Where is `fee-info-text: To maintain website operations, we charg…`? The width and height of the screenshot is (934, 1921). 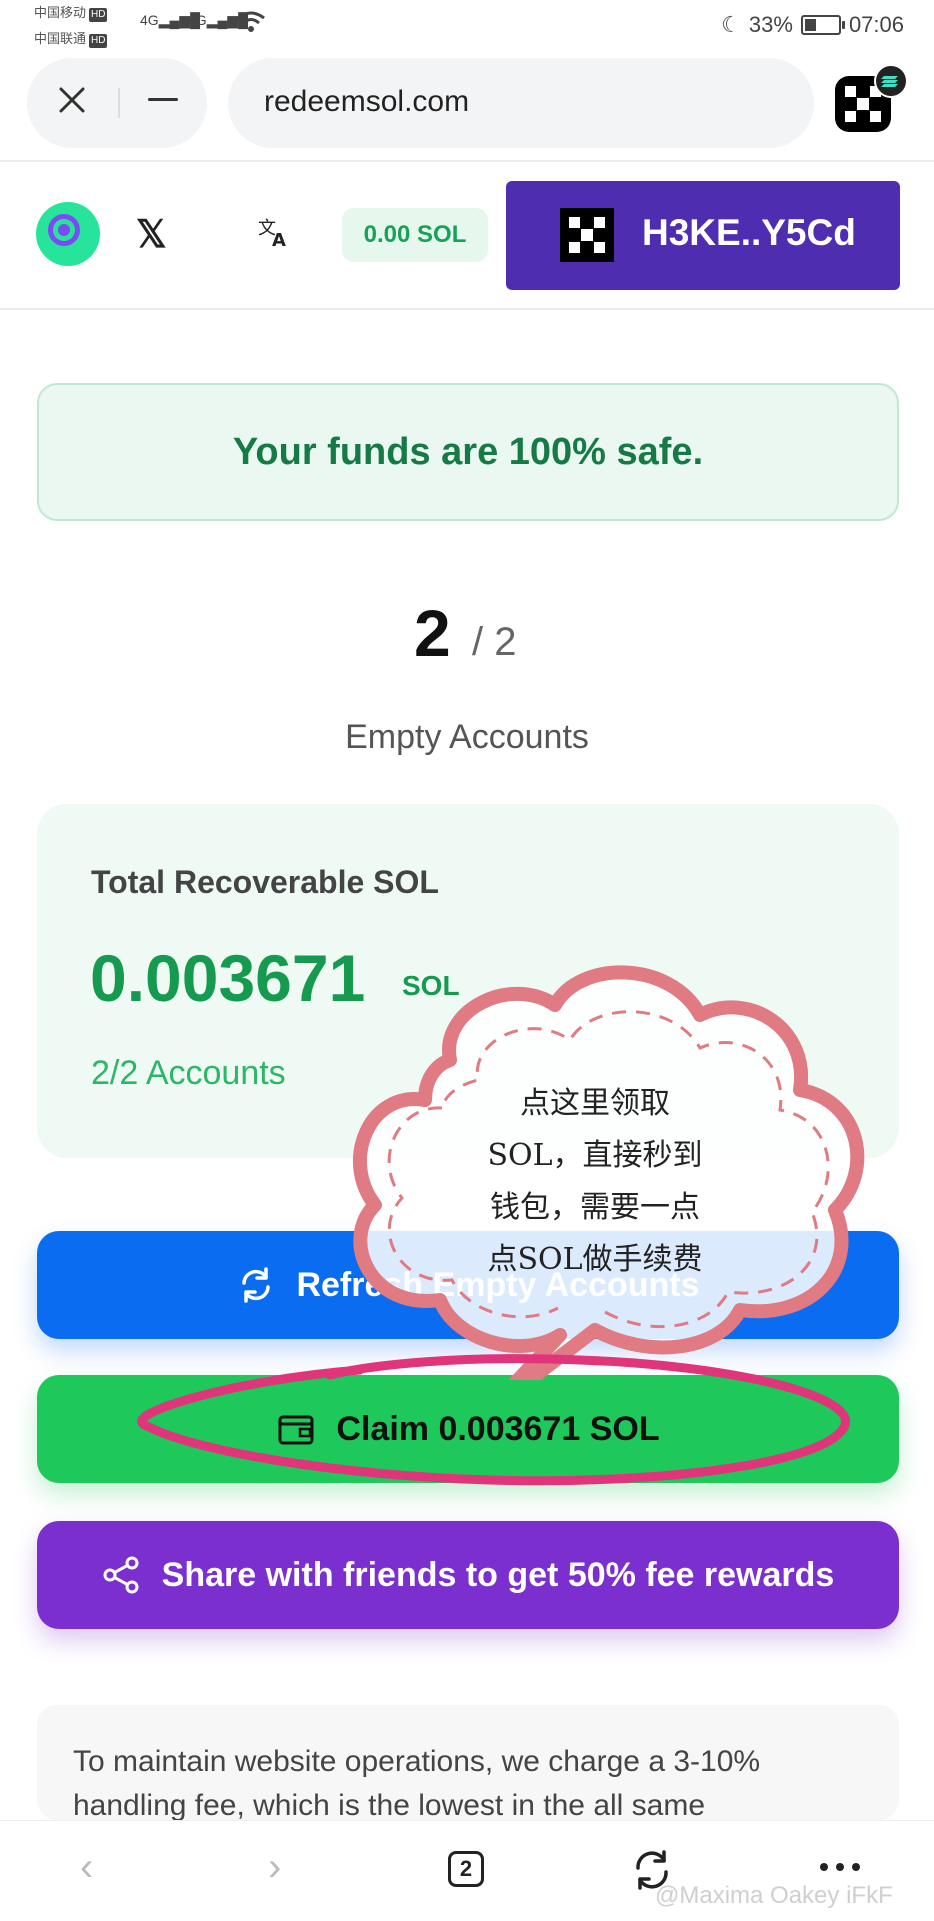
fee-info-text: To maintain website operations, we charg… is located at coordinates (417, 1783).